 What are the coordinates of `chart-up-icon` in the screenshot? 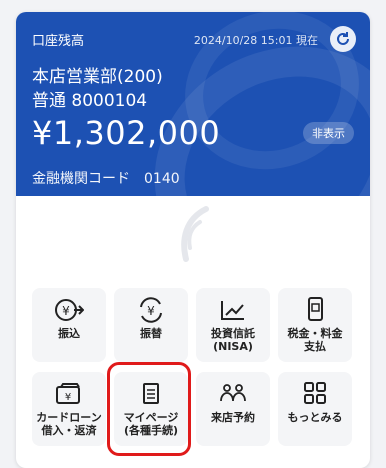 It's located at (232, 310).